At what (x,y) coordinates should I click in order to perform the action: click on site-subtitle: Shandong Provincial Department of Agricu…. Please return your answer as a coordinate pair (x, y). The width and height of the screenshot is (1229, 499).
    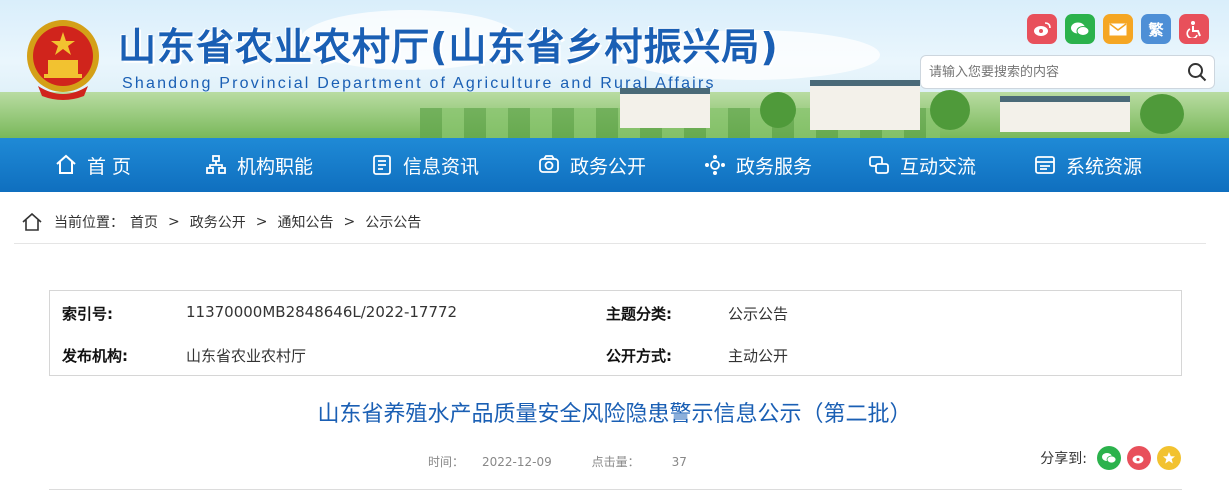
    Looking at the image, I should click on (419, 83).